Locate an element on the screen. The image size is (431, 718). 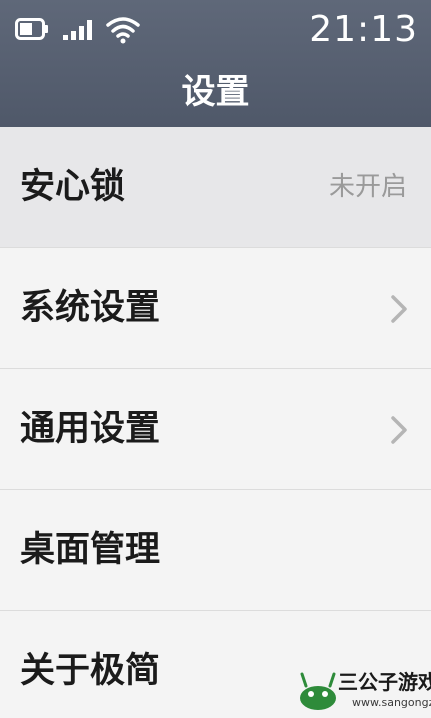
watermark-logo-icon is located at coordinates (318, 691).